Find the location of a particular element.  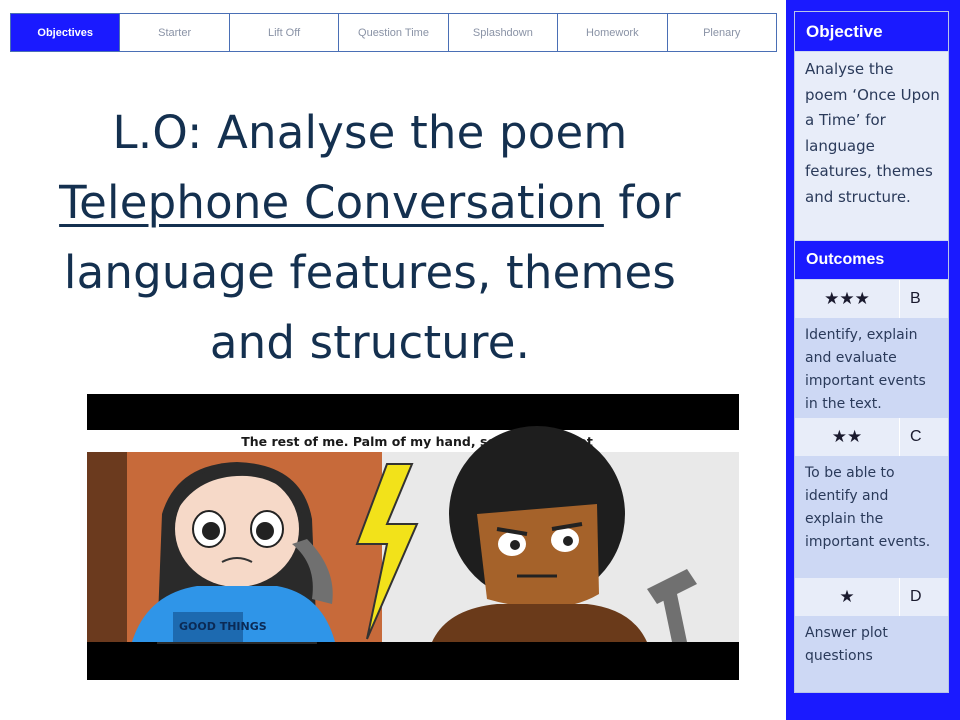

tab-homework: Homework is located at coordinates (613, 32).